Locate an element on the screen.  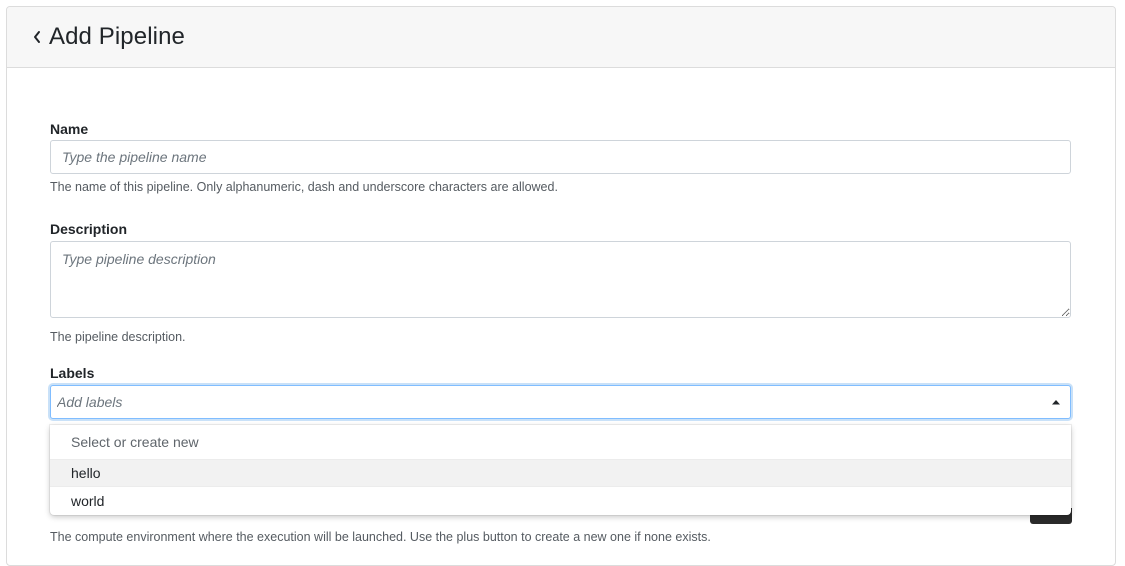
card-header: Add Pipeline is located at coordinates (561, 37).